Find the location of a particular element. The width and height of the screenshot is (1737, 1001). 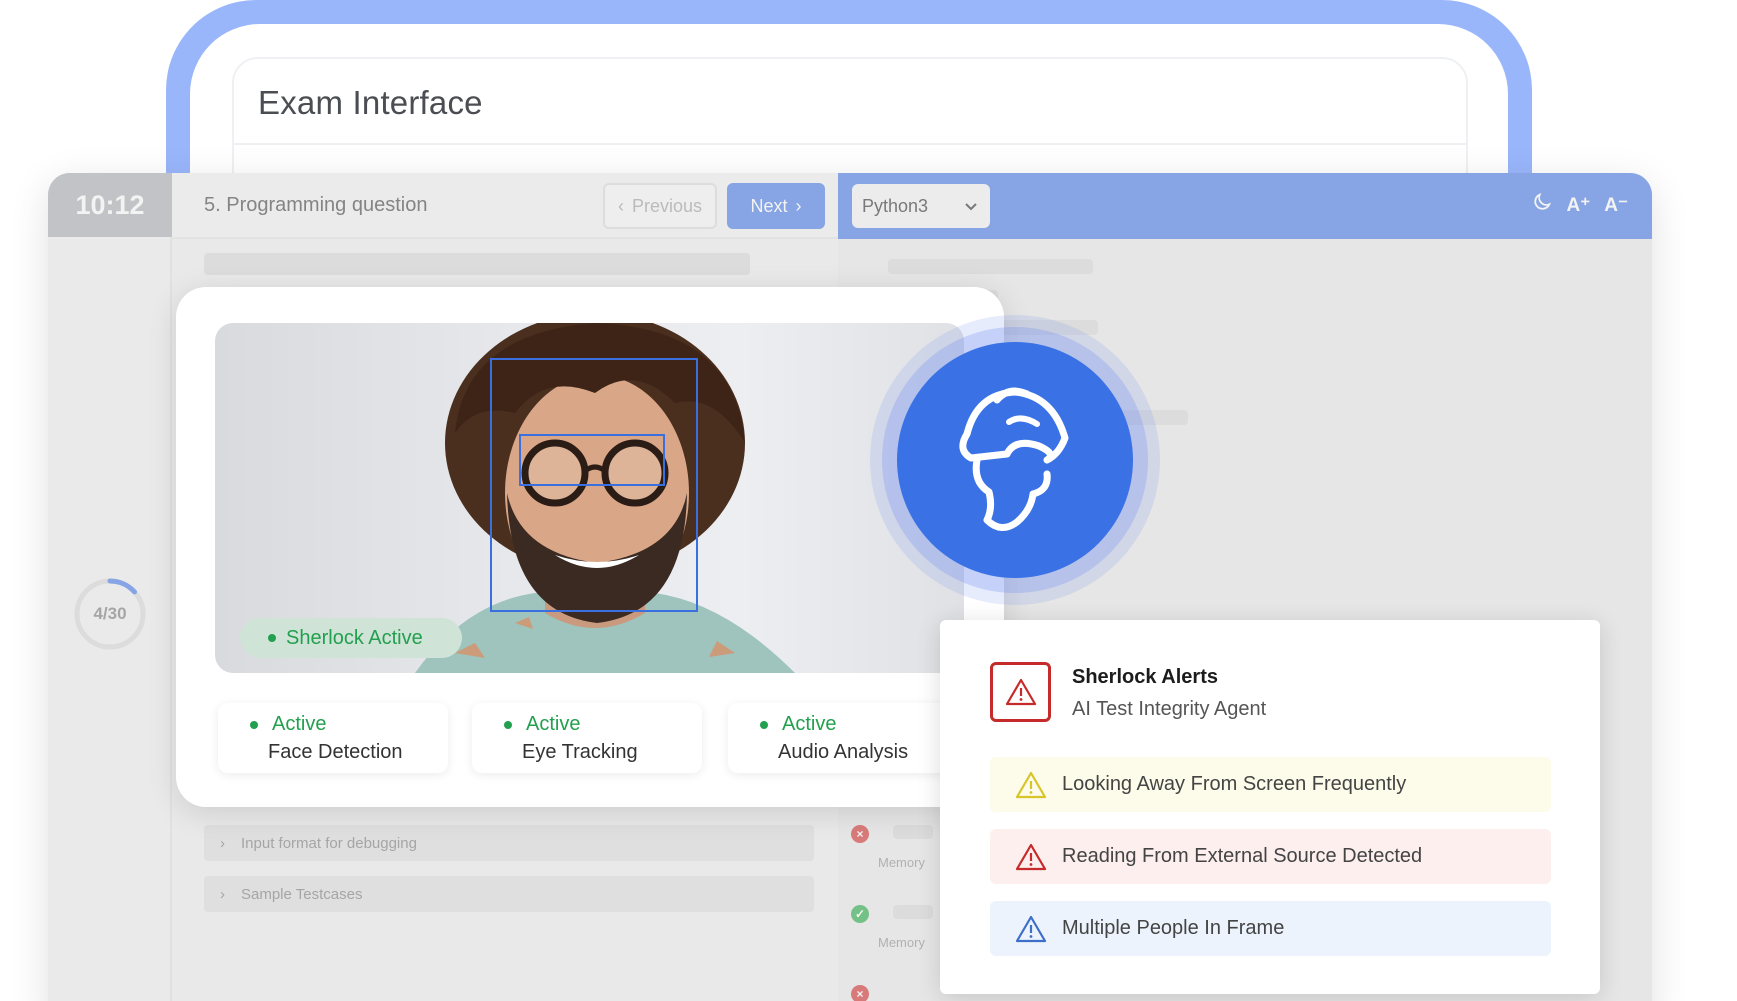

detective-head-icon is located at coordinates (1014, 459).